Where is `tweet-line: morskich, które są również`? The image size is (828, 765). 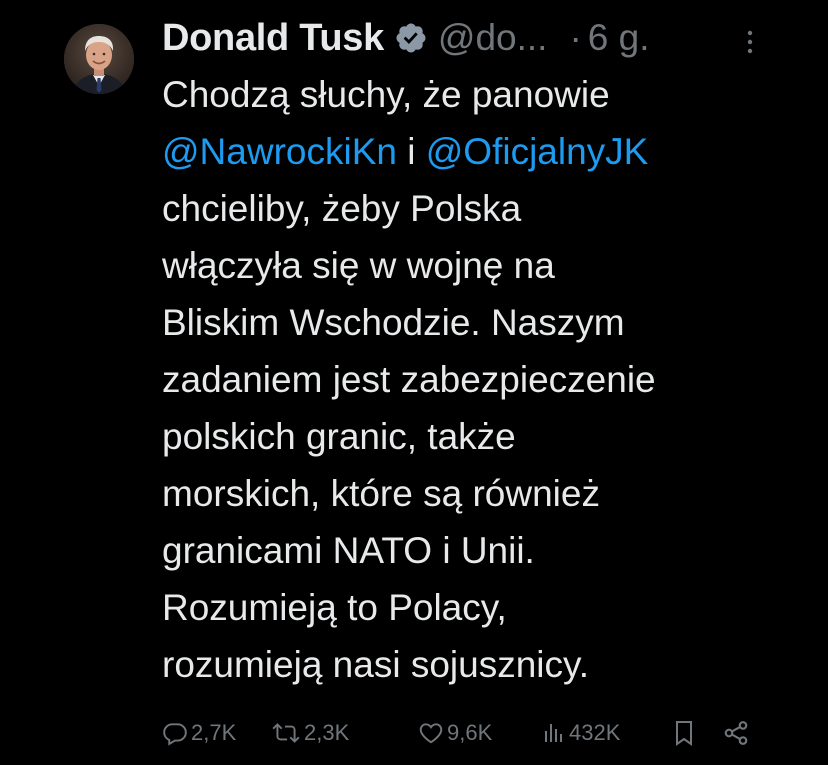 tweet-line: morskich, które są również is located at coordinates (381, 493).